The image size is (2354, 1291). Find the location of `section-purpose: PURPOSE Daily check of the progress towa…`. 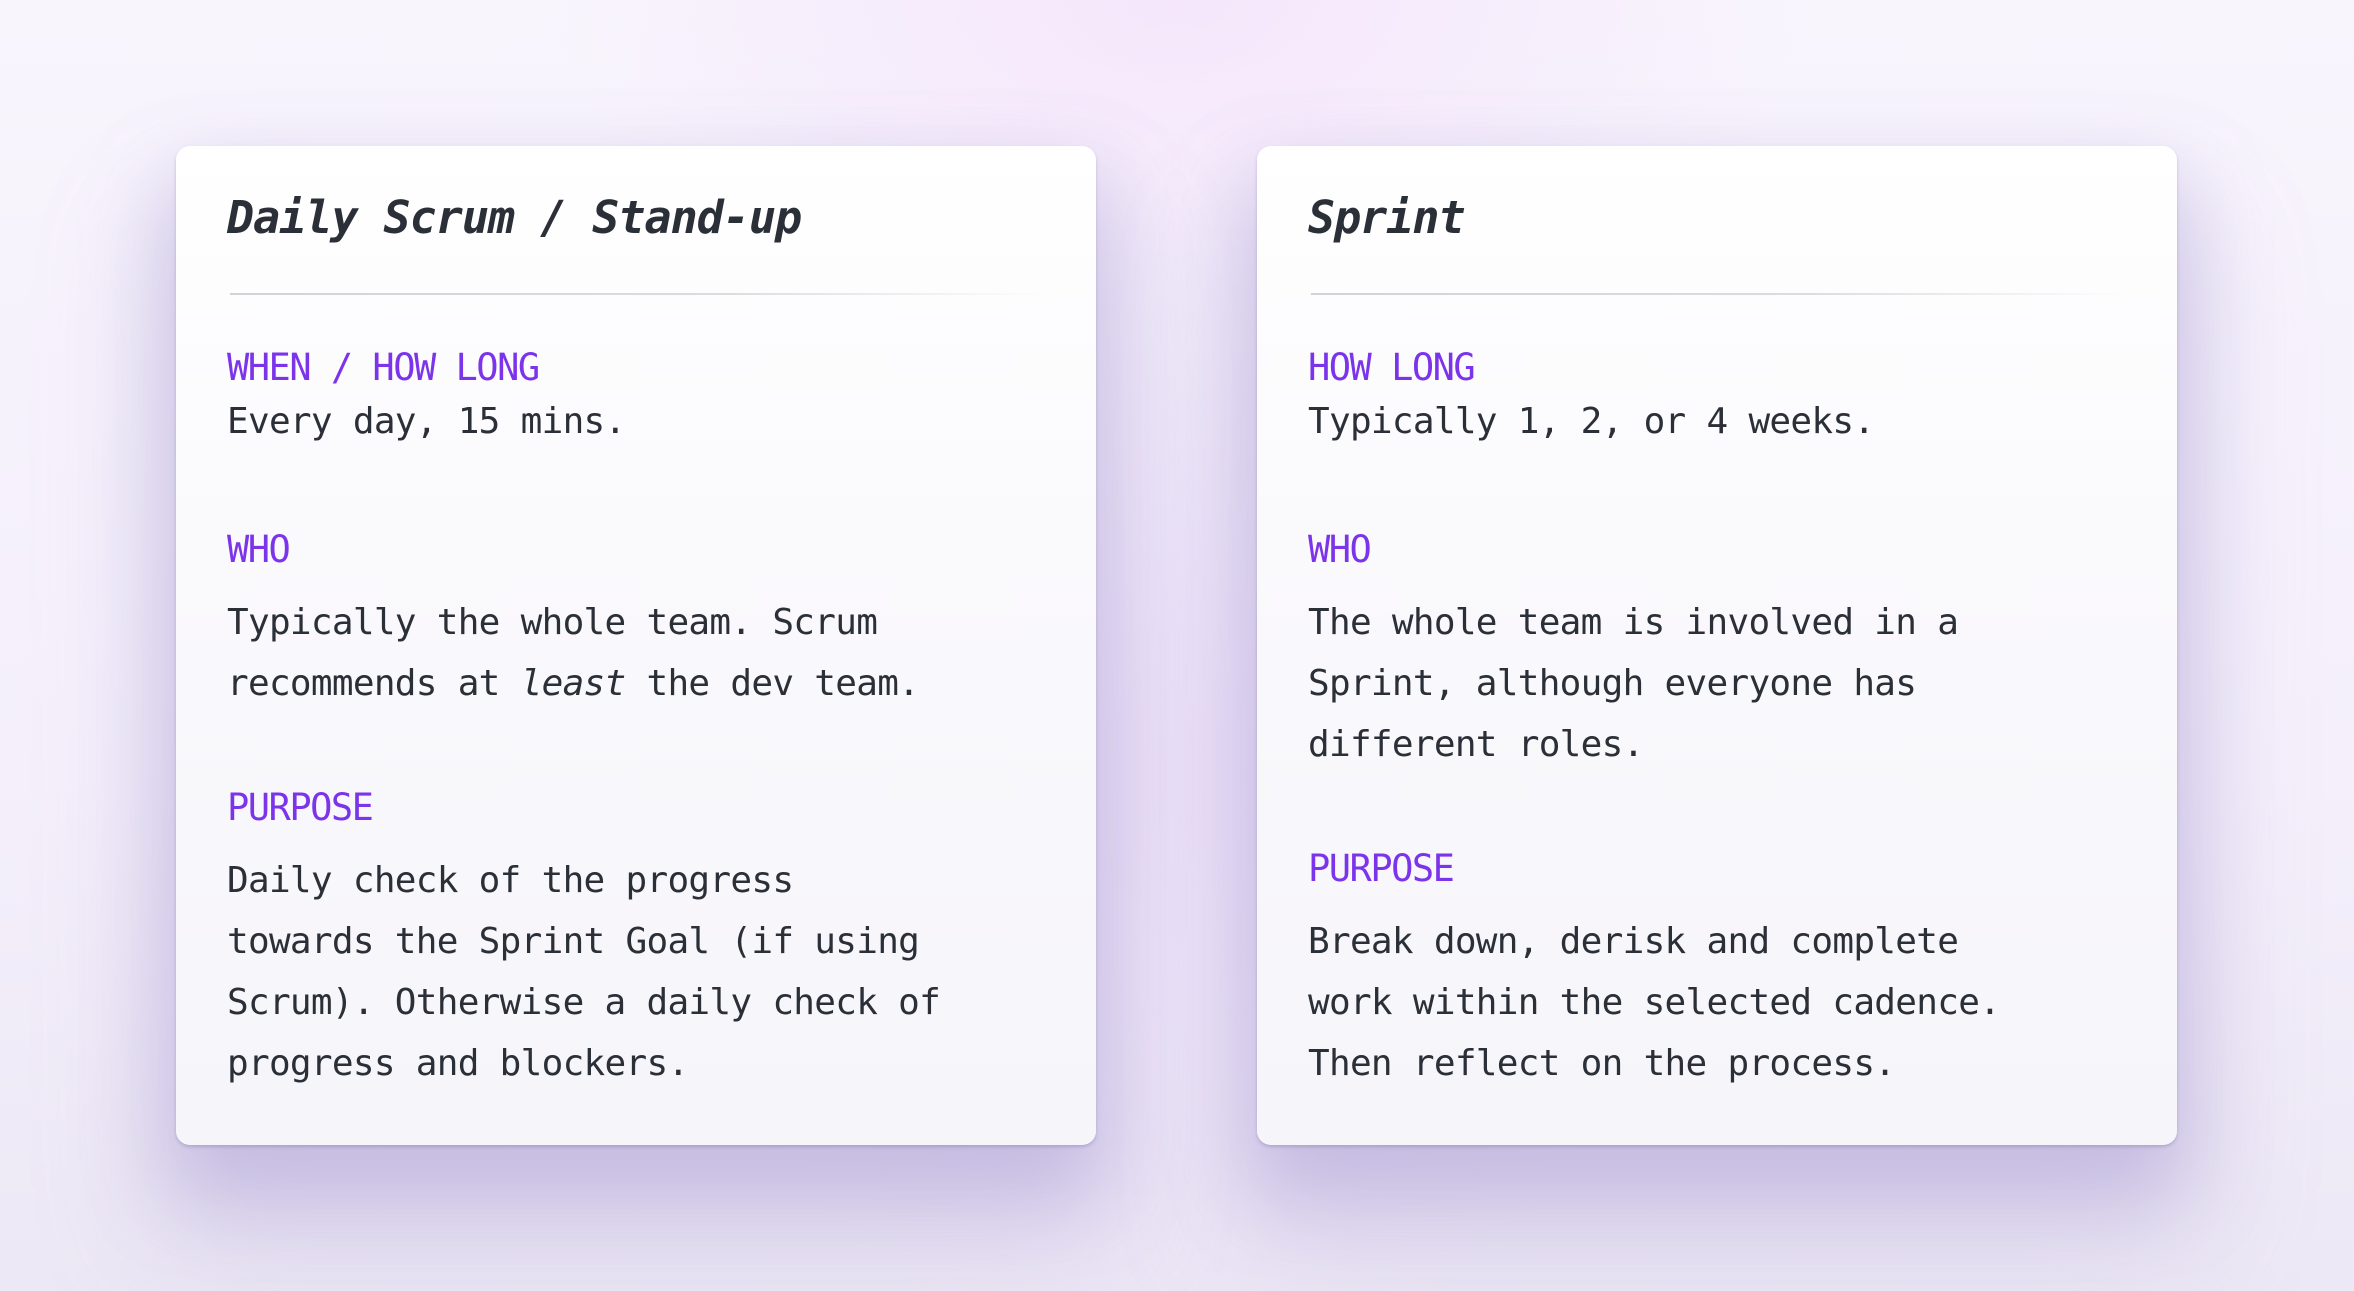

section-purpose: PURPOSE Daily check of the progress towa… is located at coordinates (641, 940).